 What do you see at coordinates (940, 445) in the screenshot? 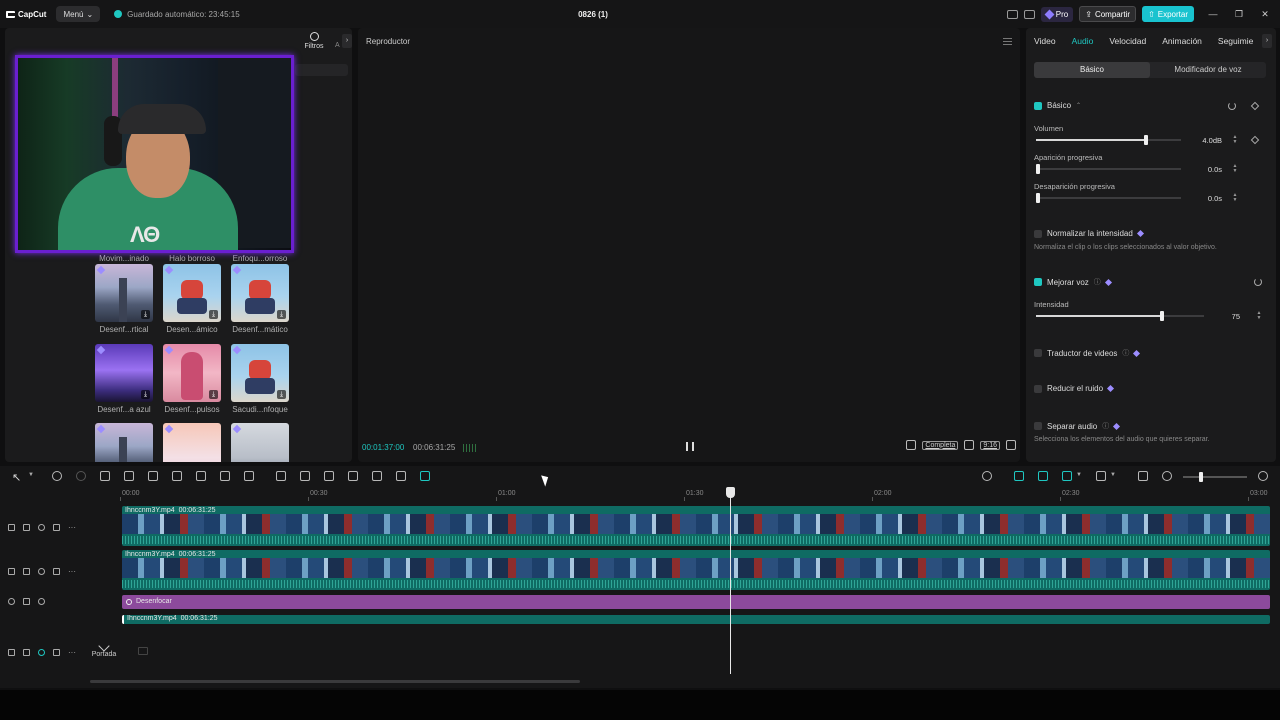
I see `full-button: Completa` at bounding box center [940, 445].